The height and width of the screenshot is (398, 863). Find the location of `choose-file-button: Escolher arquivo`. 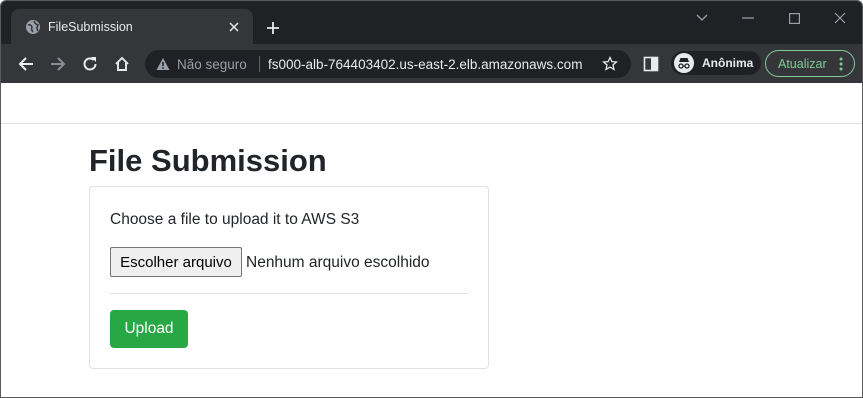

choose-file-button: Escolher arquivo is located at coordinates (176, 262).